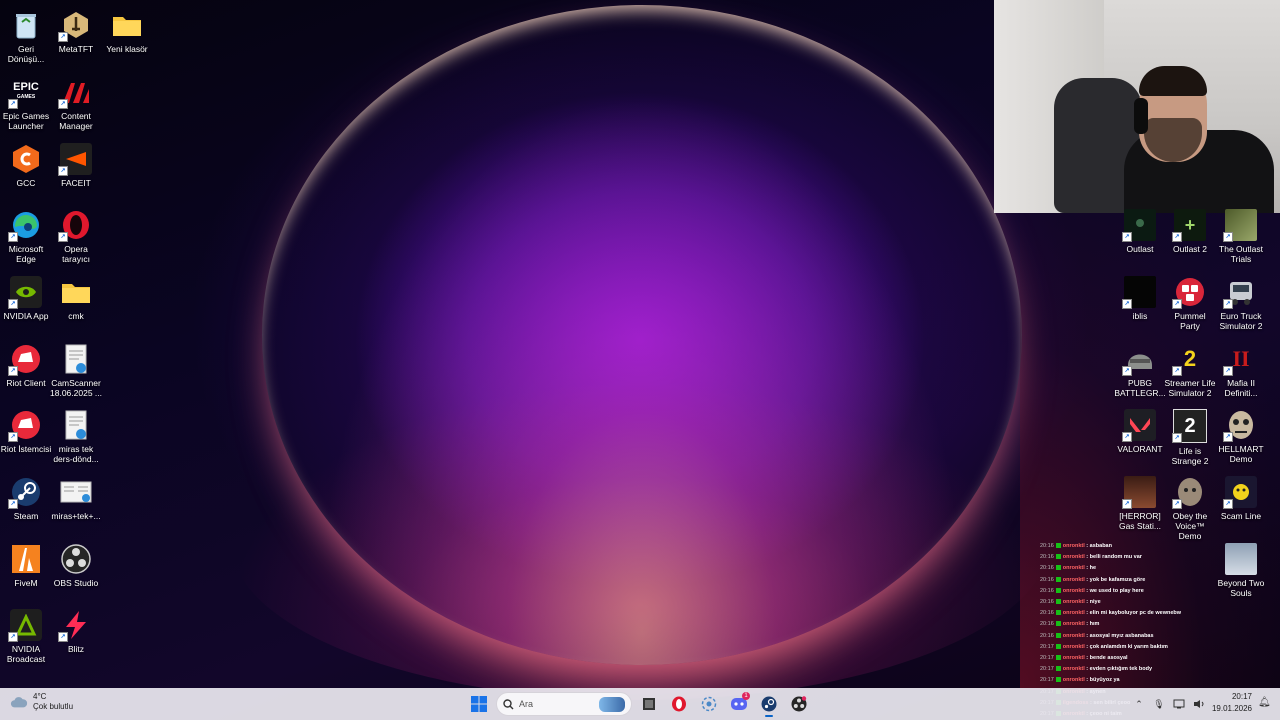 Image resolution: width=1280 pixels, height=720 pixels. What do you see at coordinates (26, 163) in the screenshot?
I see `desktop-icon-gcc: GCC` at bounding box center [26, 163].